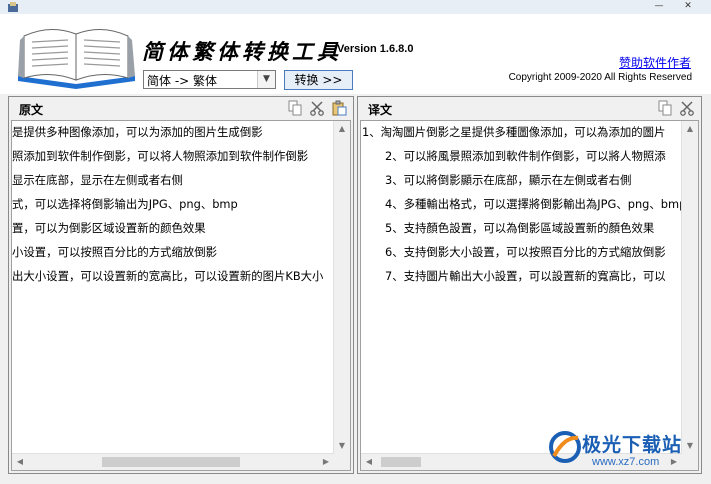 This screenshot has height=484, width=711. I want to click on result-line: 5、支持顏色設置，可以為倒影區域設置新的顏色效果, so click(520, 228).